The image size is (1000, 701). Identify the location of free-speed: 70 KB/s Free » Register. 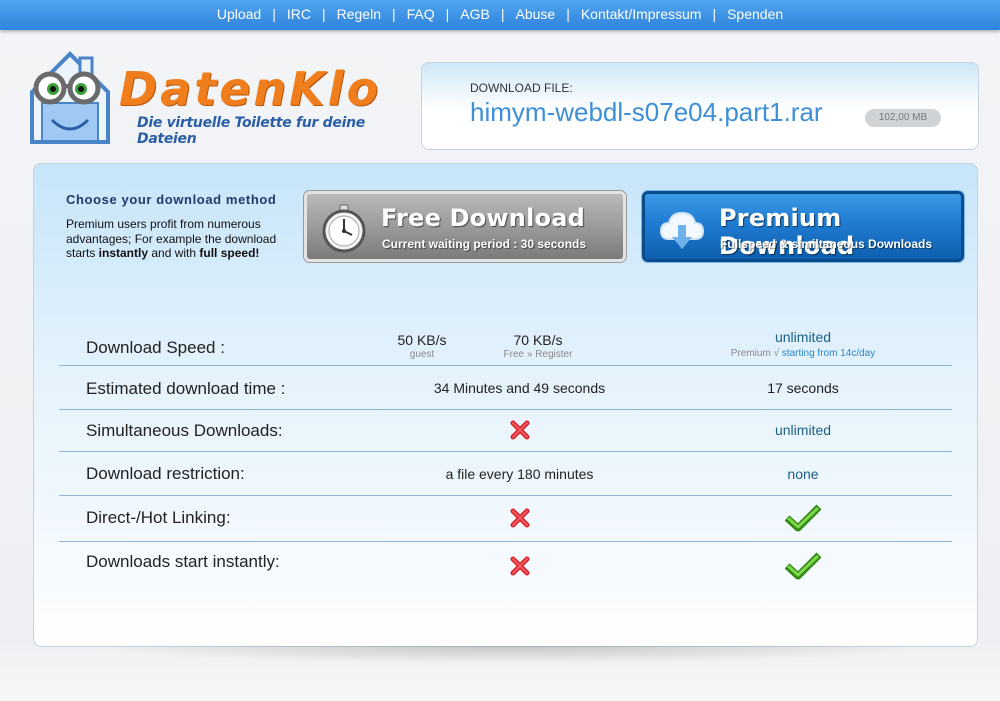
(538, 346).